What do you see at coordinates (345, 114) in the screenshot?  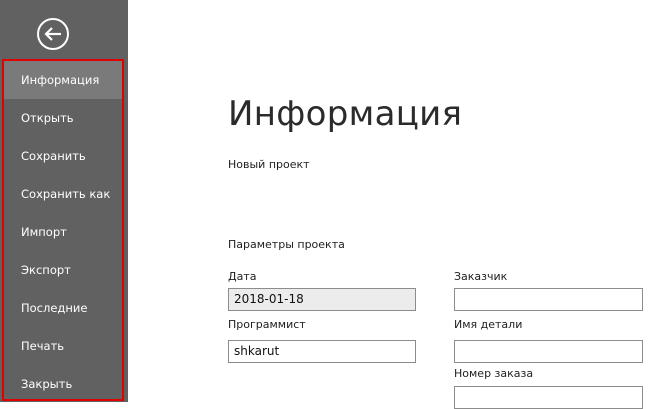 I see `page-title: Информация` at bounding box center [345, 114].